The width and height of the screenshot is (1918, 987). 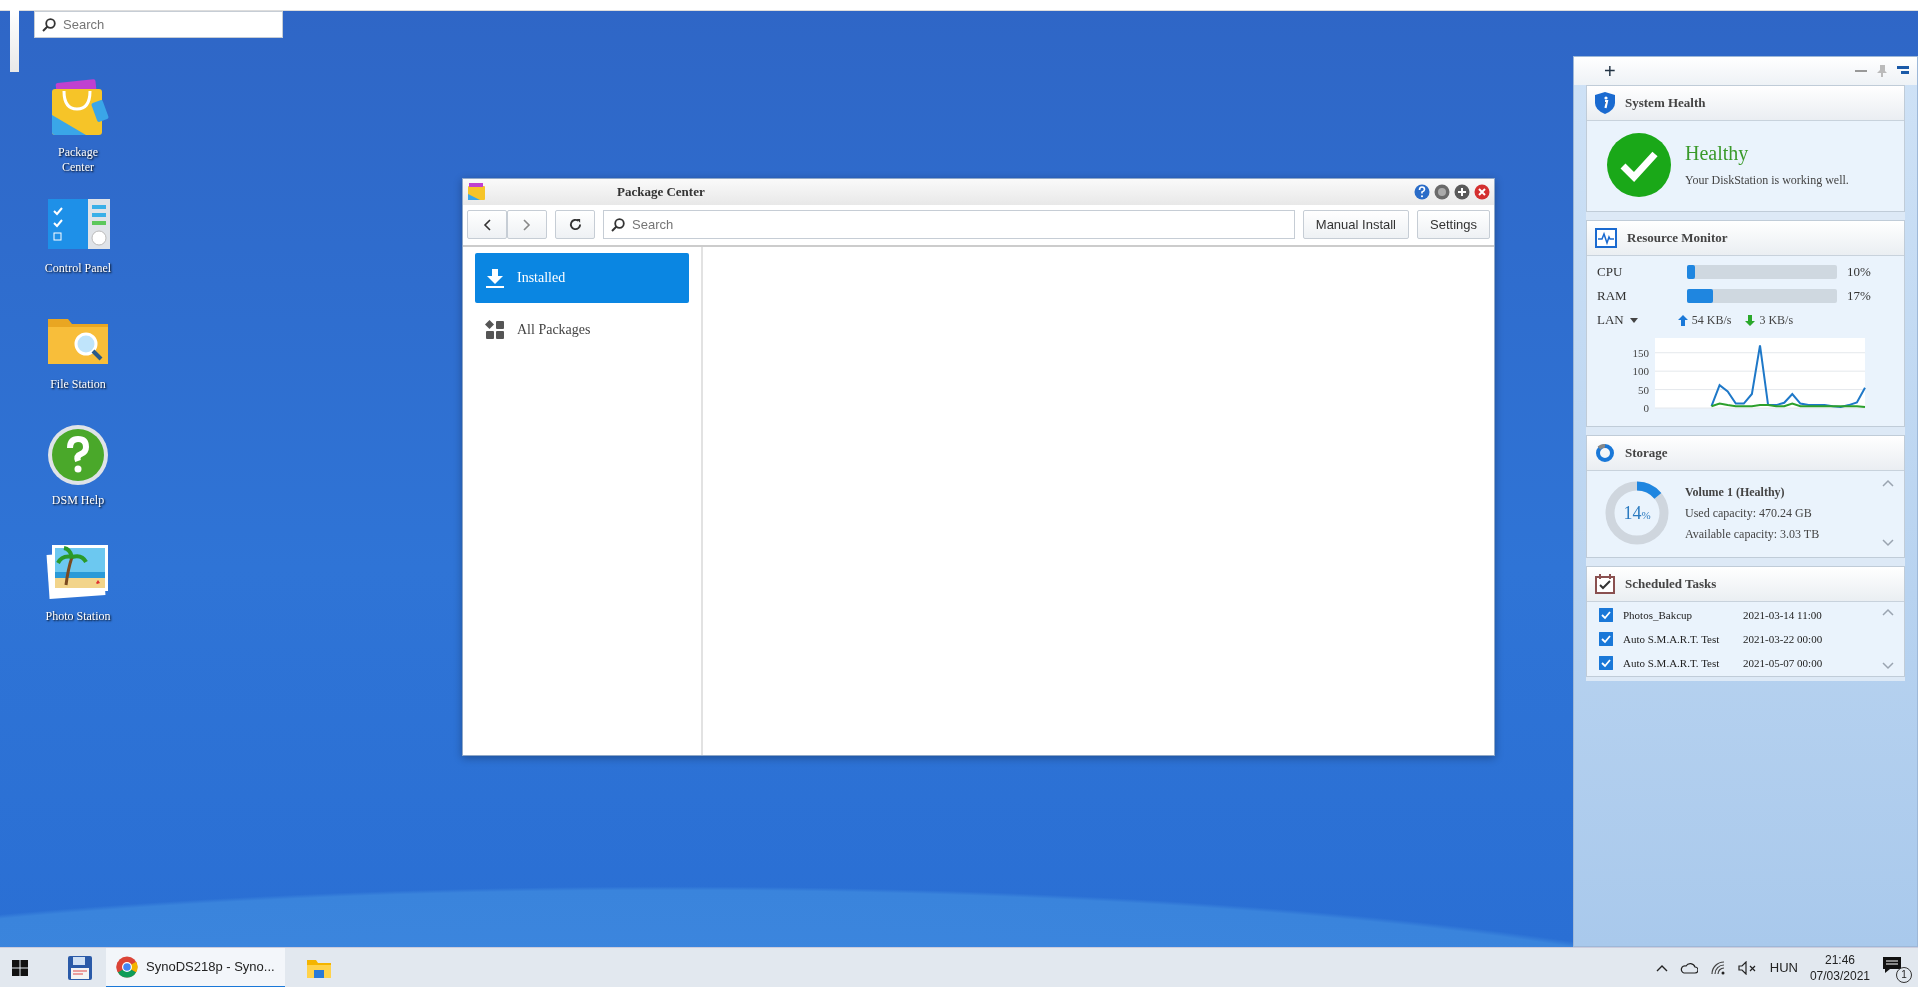 What do you see at coordinates (1776, 320) in the screenshot?
I see `download-speed: 3 KB/s` at bounding box center [1776, 320].